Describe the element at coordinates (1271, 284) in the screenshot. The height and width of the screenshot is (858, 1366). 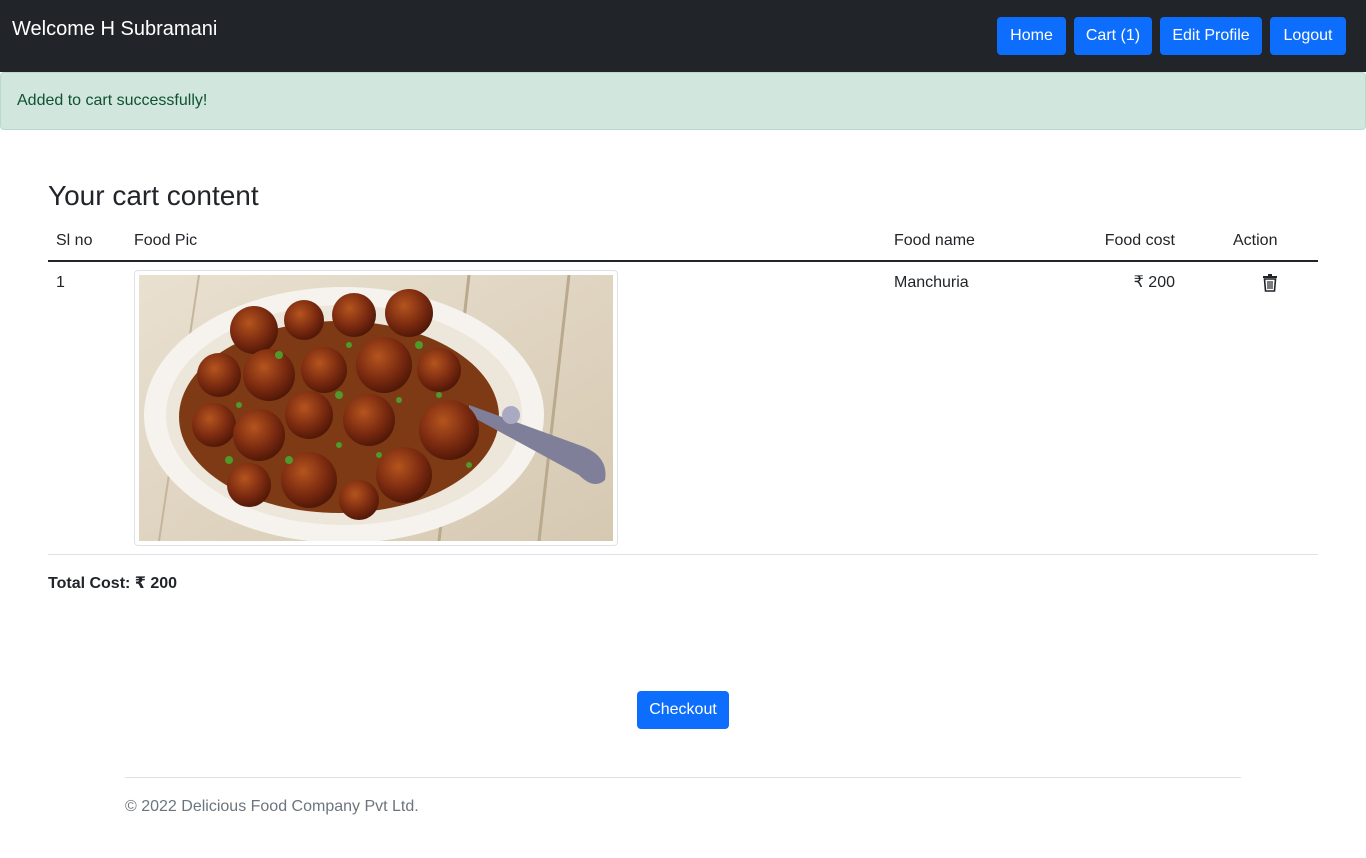
I see `trash-icon` at that location.